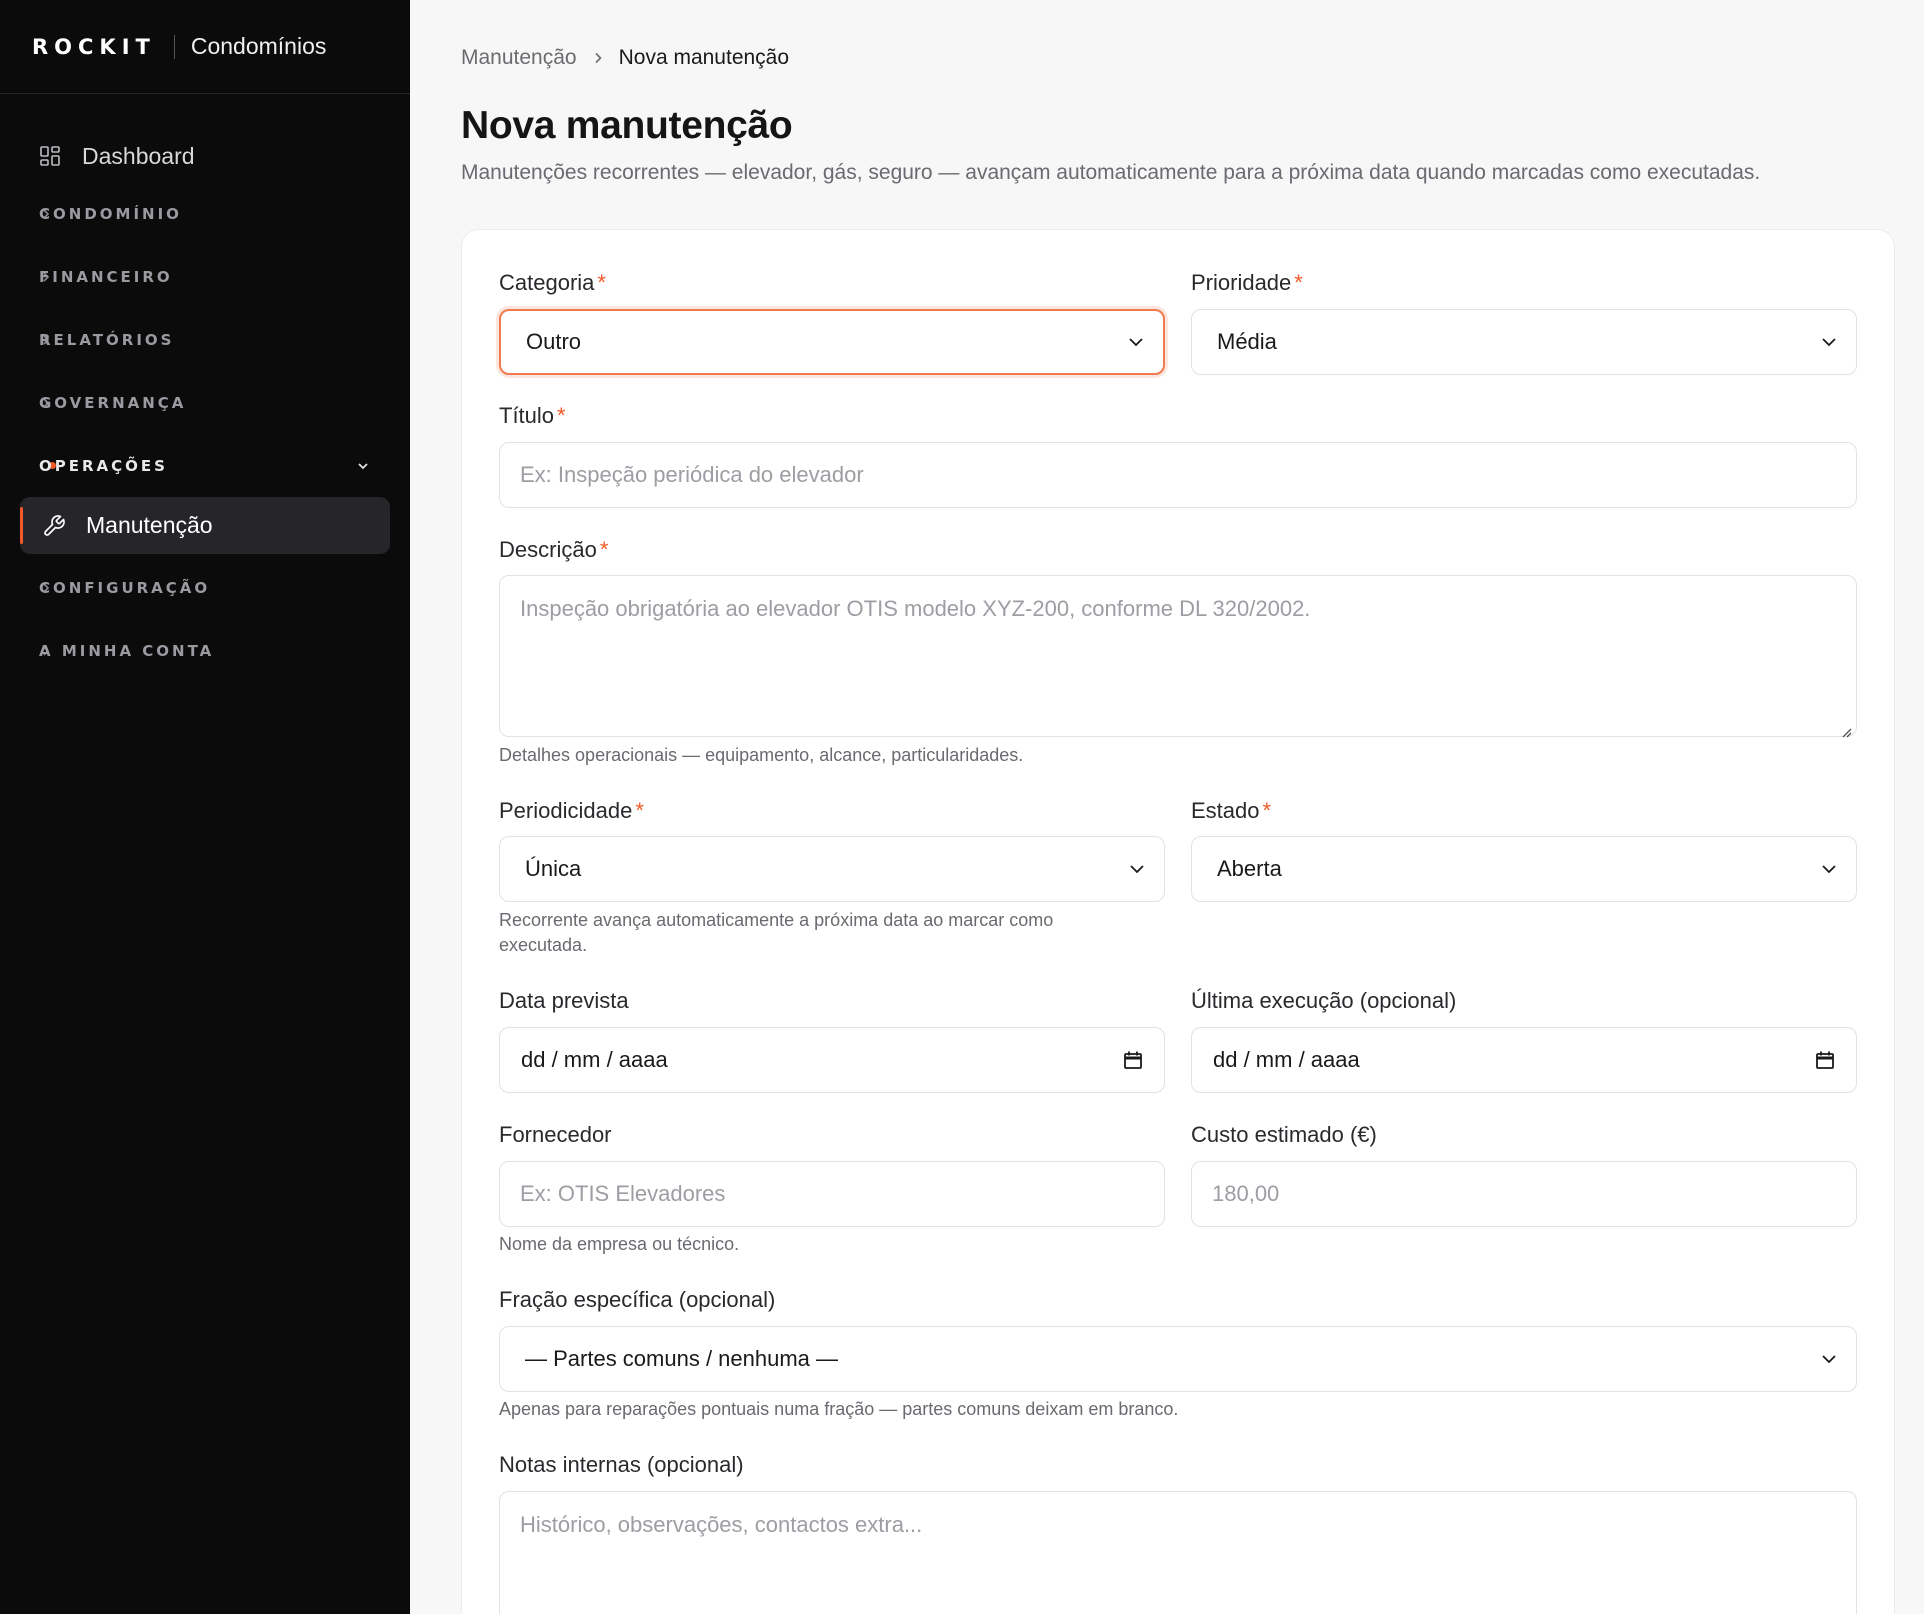 This screenshot has width=1924, height=1614. I want to click on sidebar-section-minha-conta: A MINHA CONTA, so click(205, 650).